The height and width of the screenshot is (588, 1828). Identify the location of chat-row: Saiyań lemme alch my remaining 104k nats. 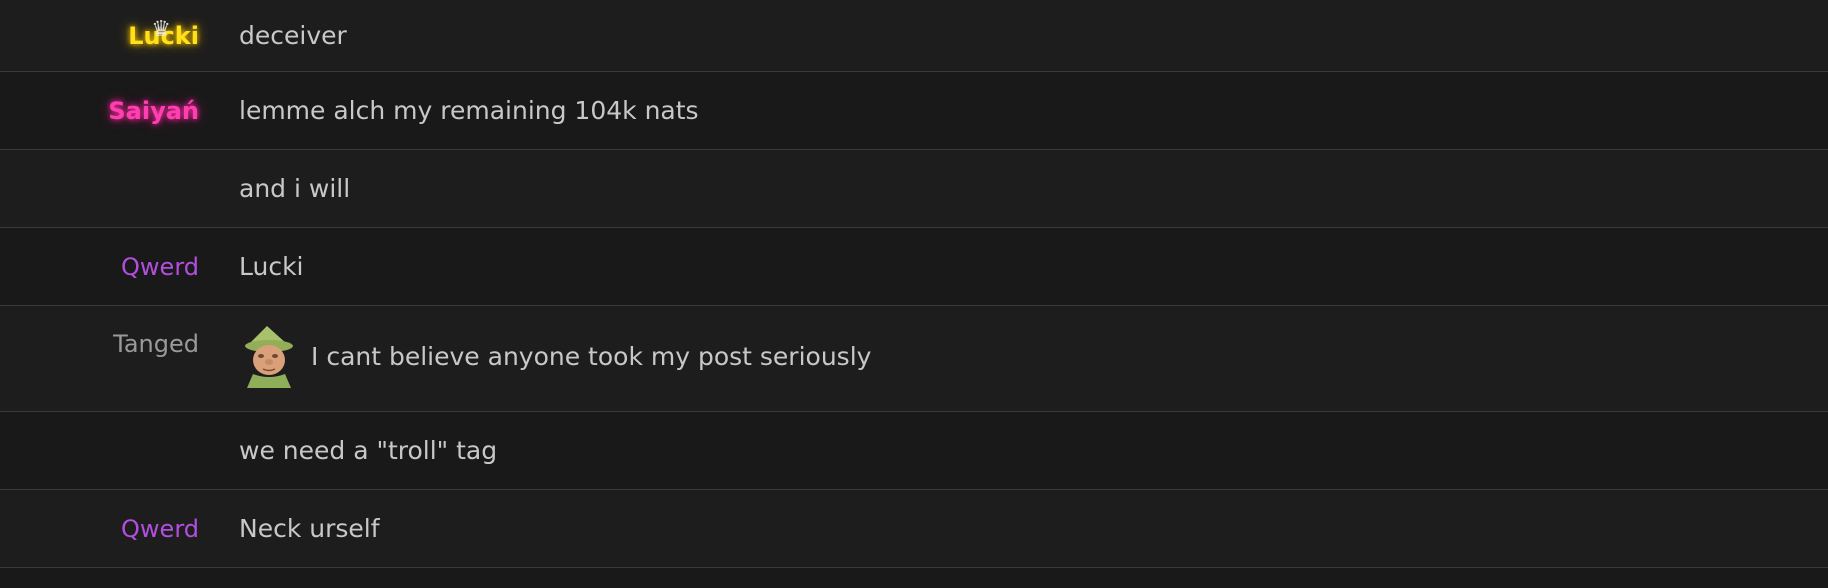
(914, 111).